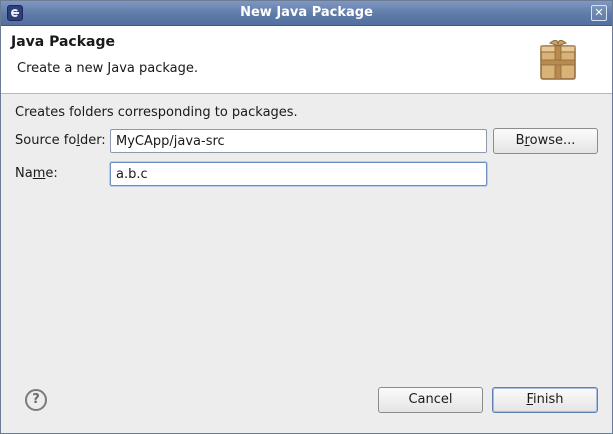 The height and width of the screenshot is (434, 613). Describe the element at coordinates (108, 68) in the screenshot. I see `page-description: Create a new Java package.` at that location.